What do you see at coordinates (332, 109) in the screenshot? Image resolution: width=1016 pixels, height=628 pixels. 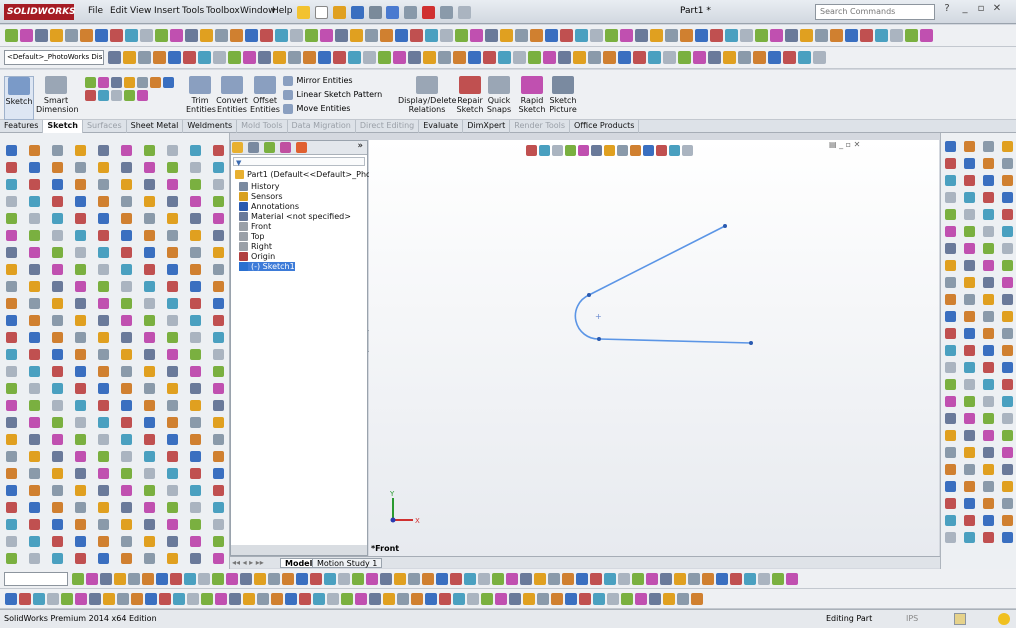 I see `move-entities-button: Move Entities` at bounding box center [332, 109].